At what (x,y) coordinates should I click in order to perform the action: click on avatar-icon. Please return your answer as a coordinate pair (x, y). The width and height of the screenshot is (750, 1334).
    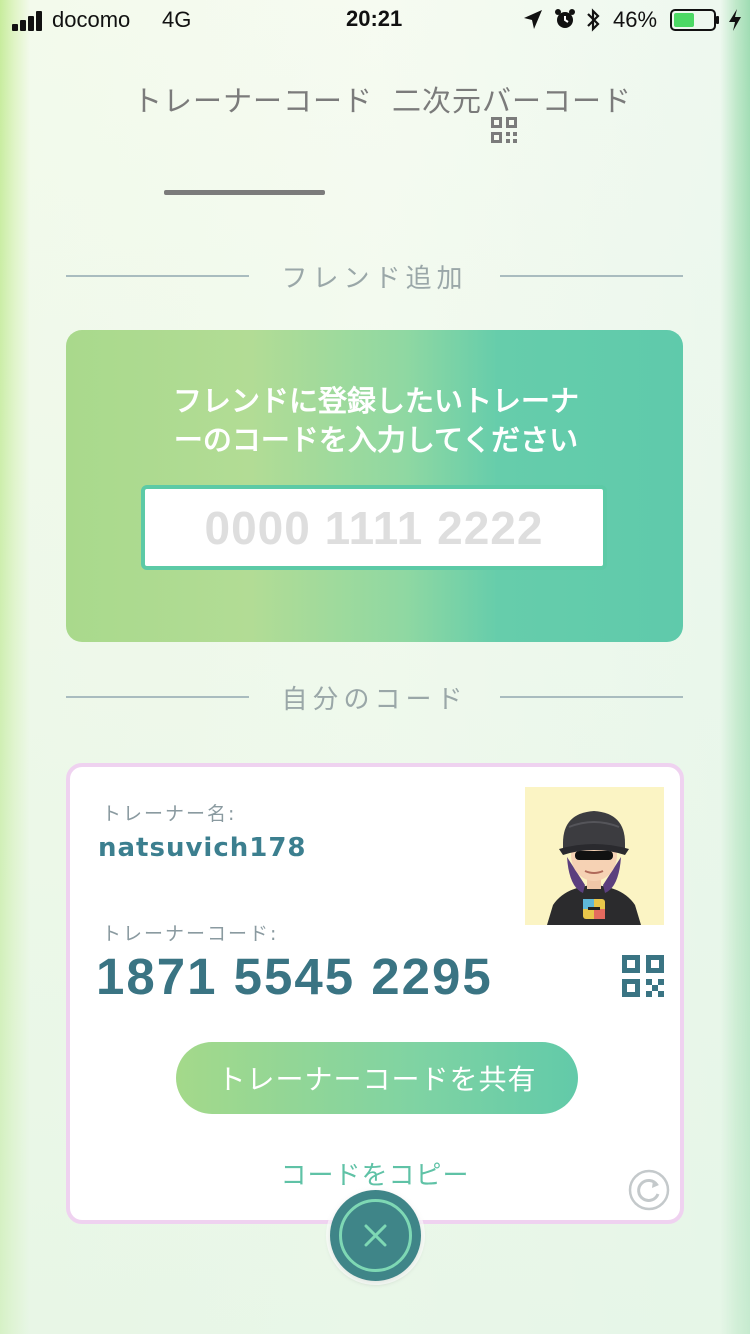
    Looking at the image, I should click on (594, 868).